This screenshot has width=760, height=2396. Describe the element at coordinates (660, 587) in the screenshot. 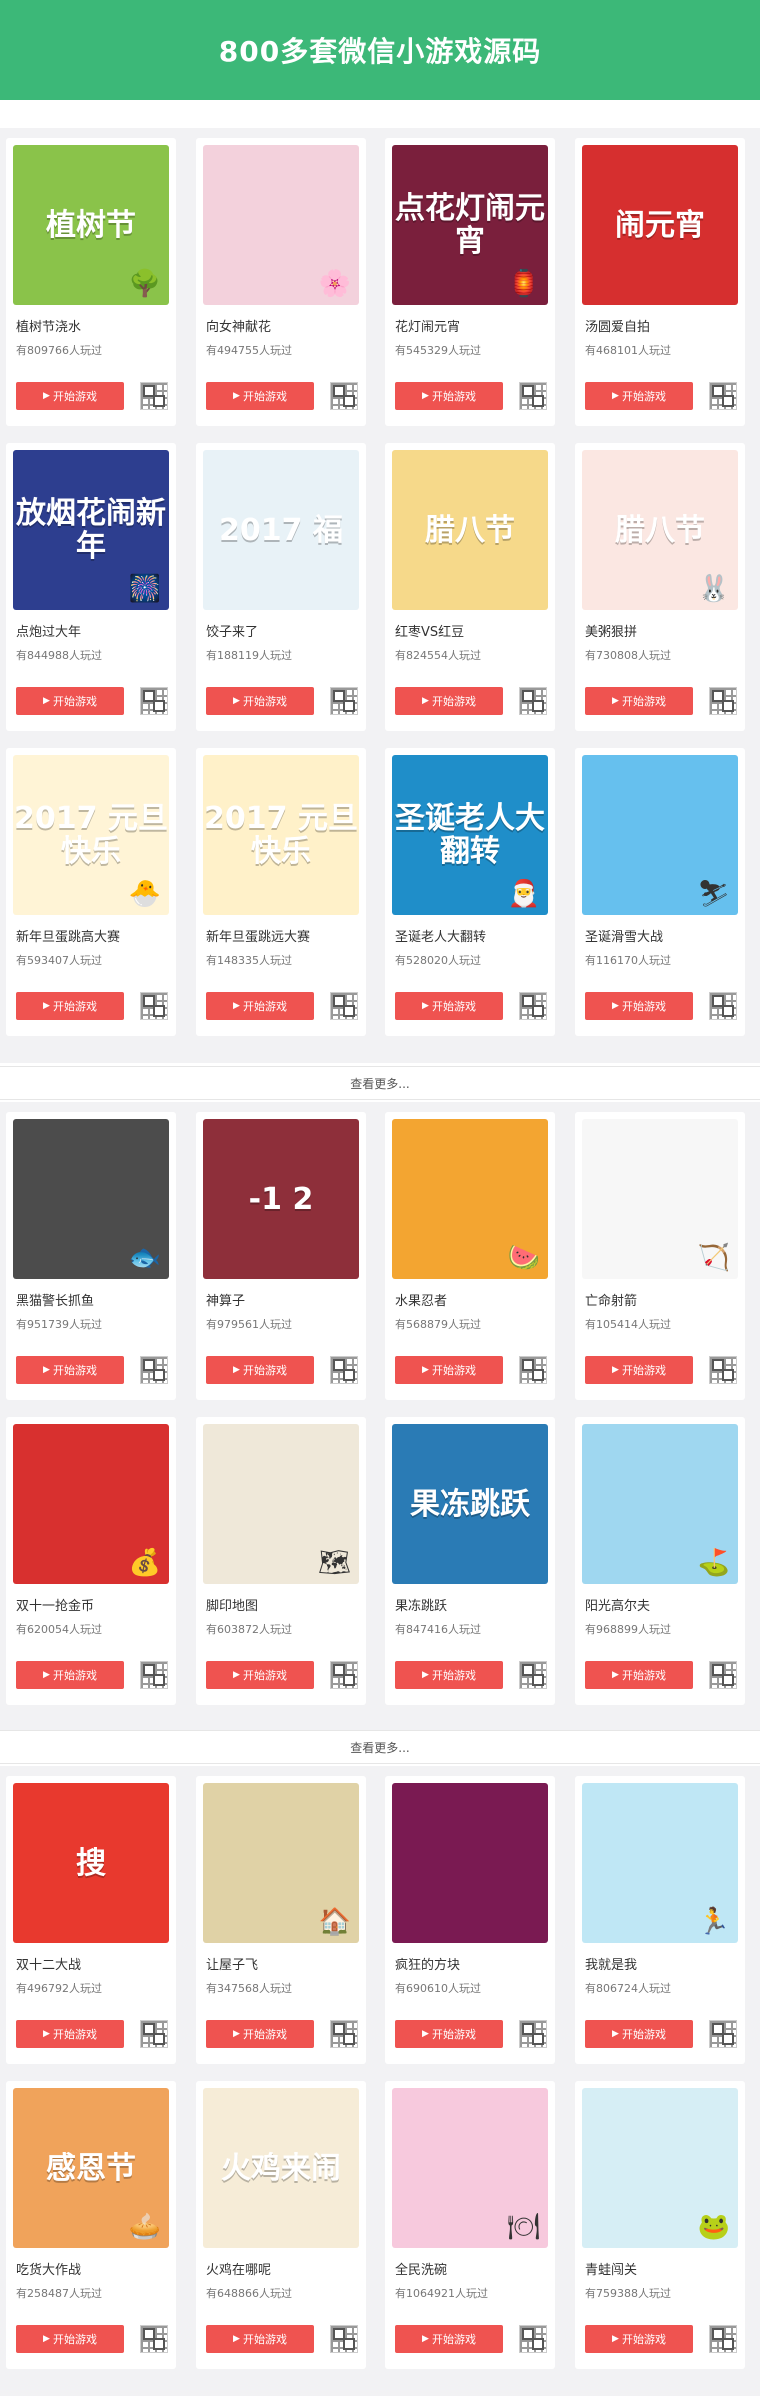

I see `game-card: 腊八节 🐰 美粥狠拼 有730808人玩过 ▶ 开始游戏` at that location.